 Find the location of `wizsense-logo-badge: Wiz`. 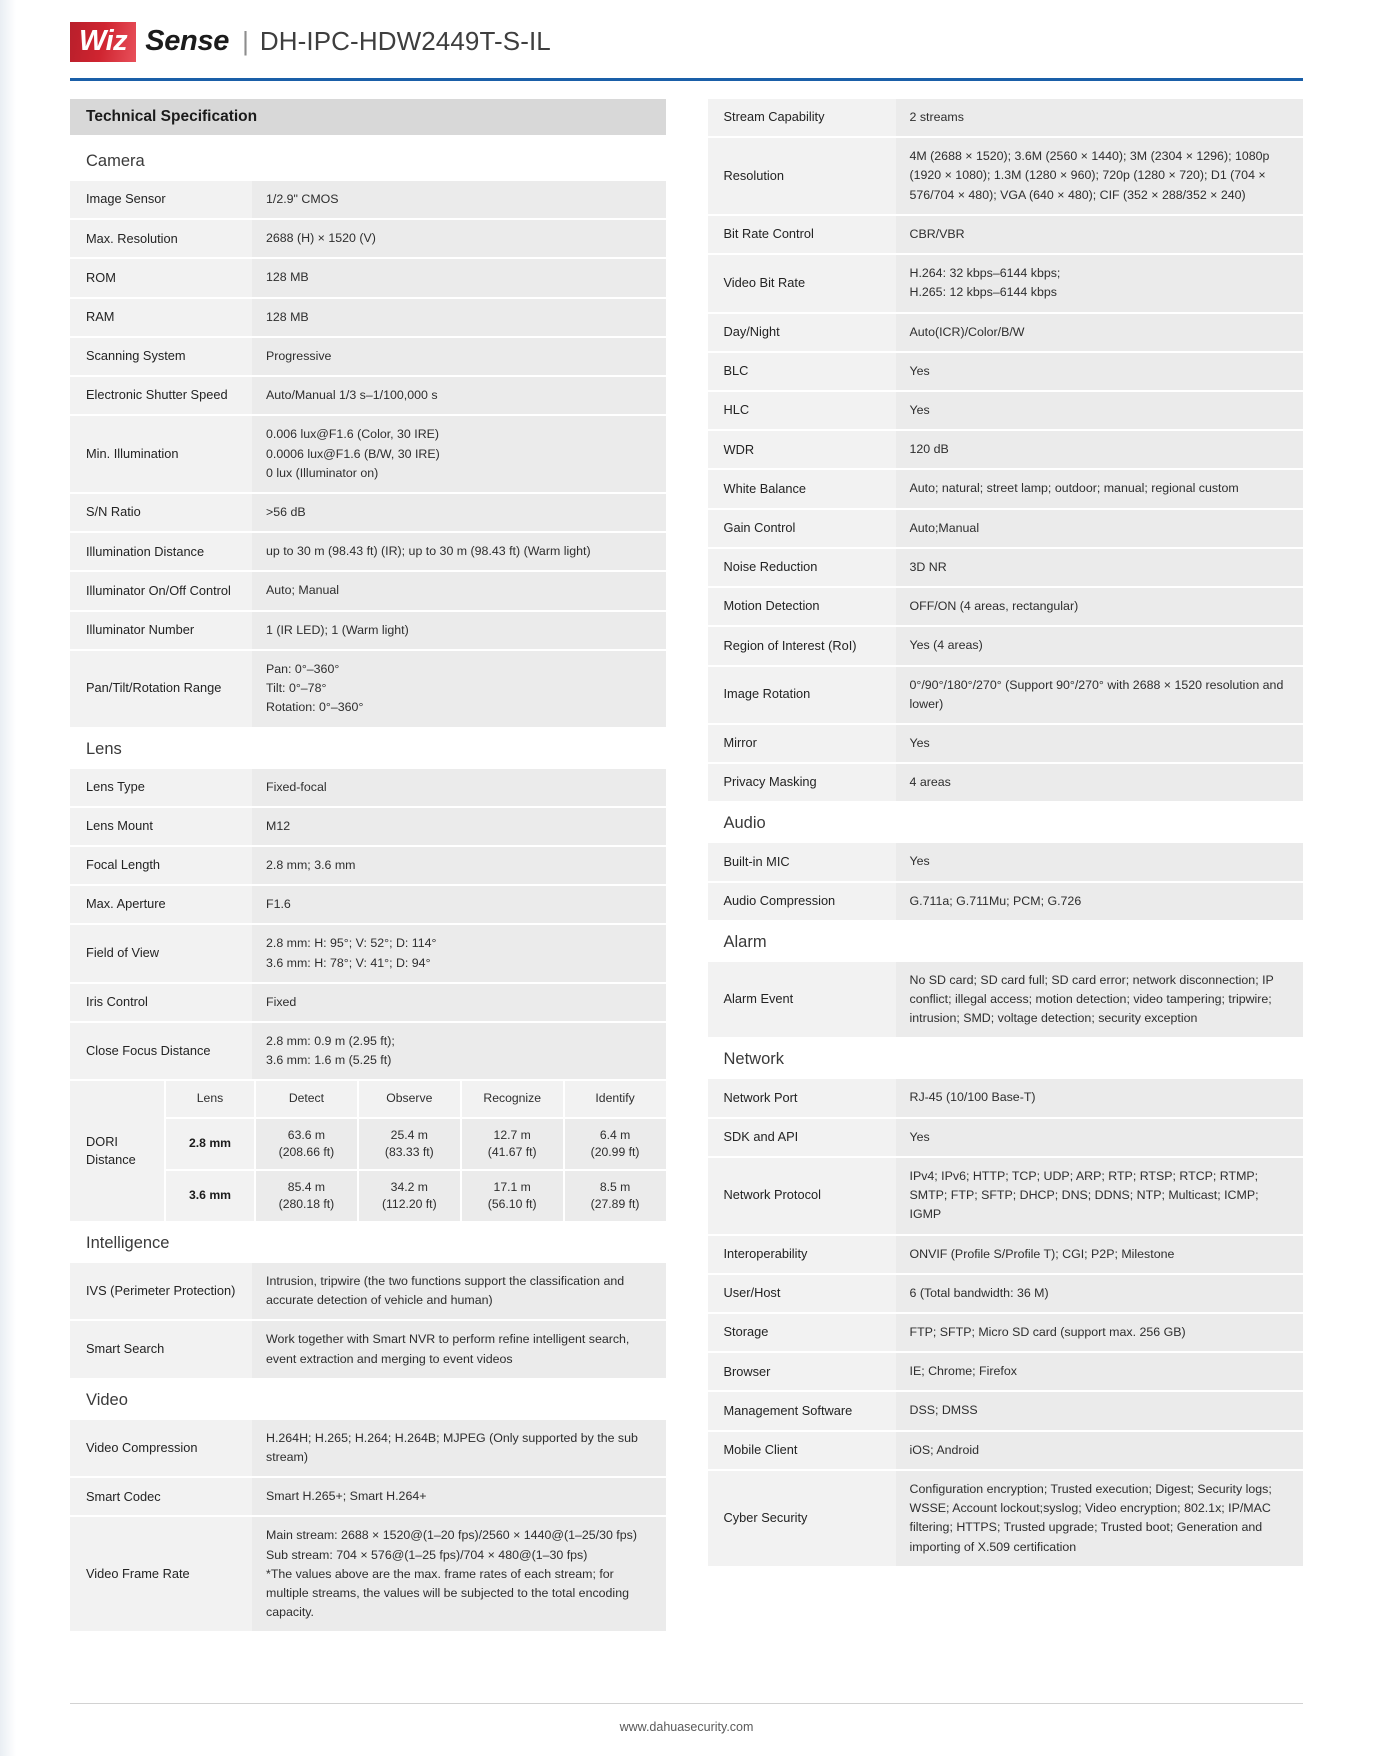

wizsense-logo-badge: Wiz is located at coordinates (103, 42).